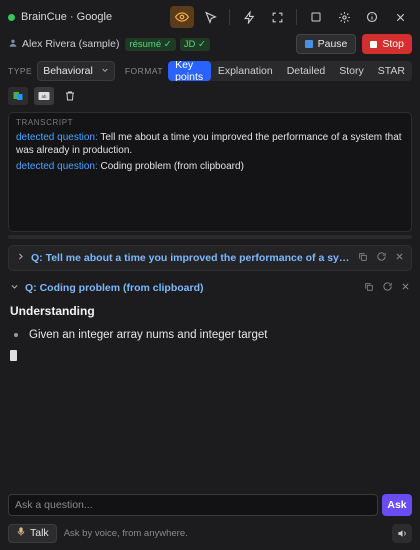 The width and height of the screenshot is (420, 550). Describe the element at coordinates (45, 122) in the screenshot. I see `transcript-label: TRANSCRIPT` at that location.